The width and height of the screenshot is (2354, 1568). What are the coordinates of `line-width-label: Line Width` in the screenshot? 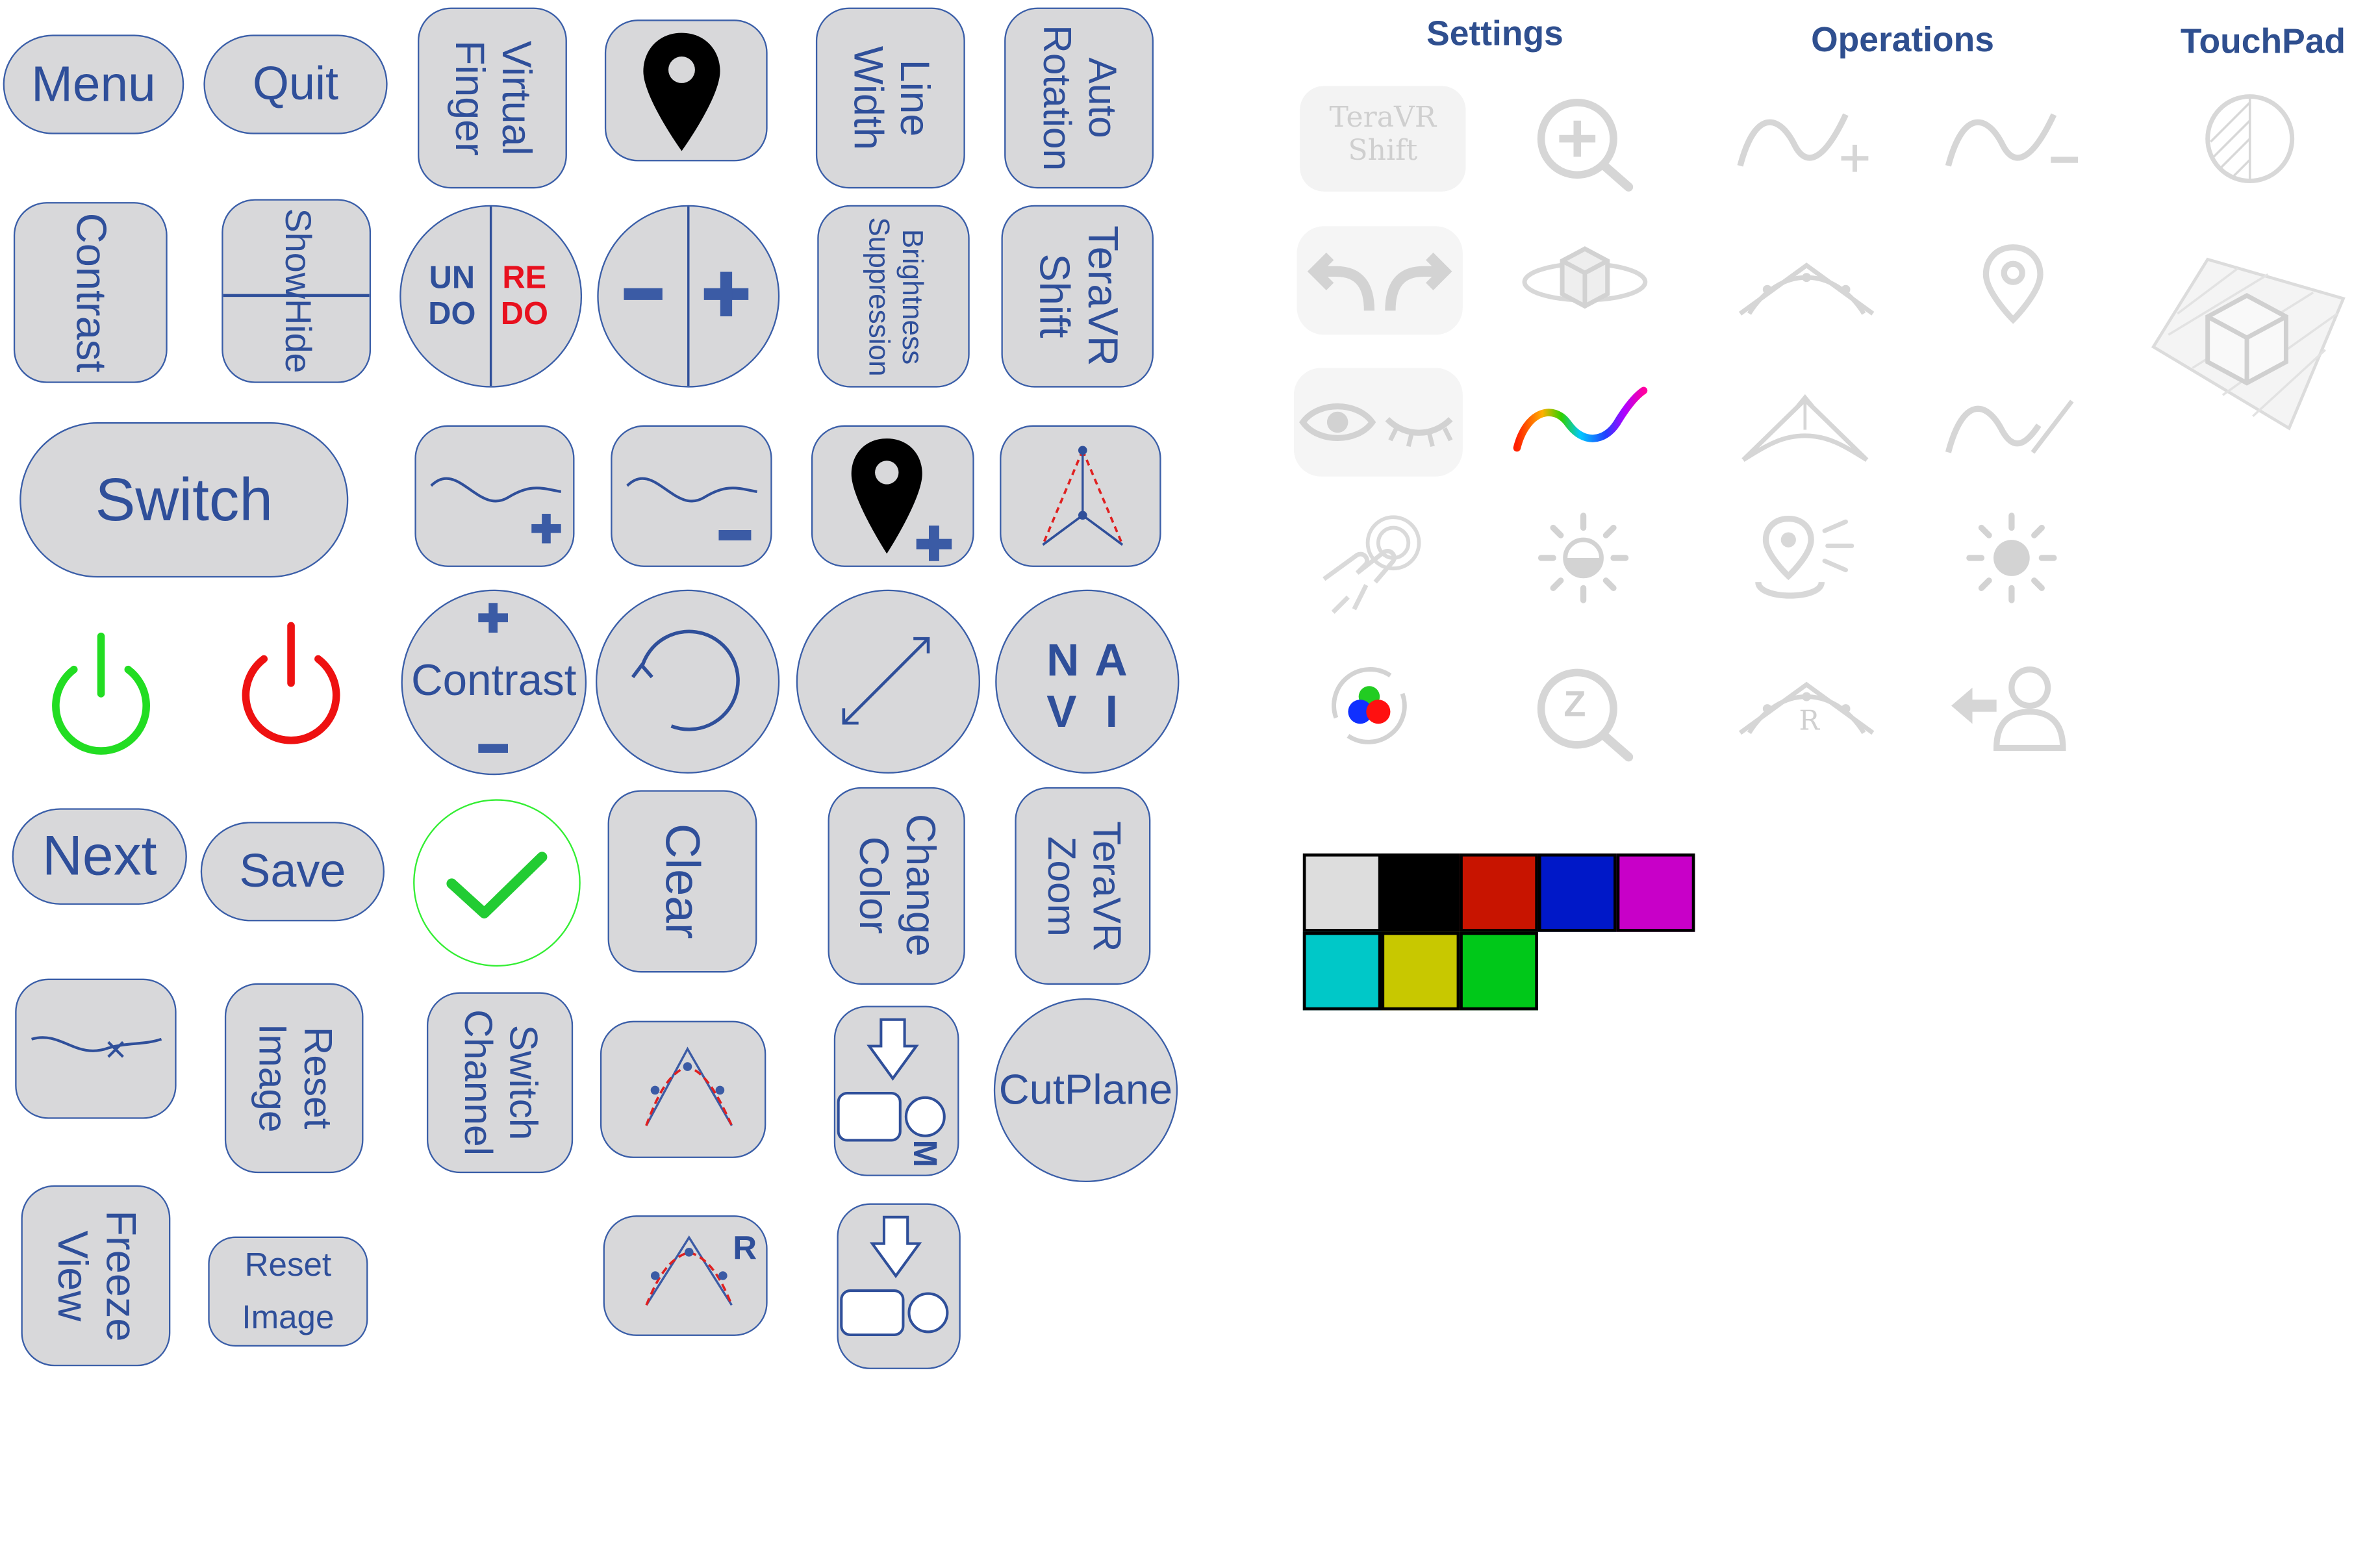 It's located at (891, 98).